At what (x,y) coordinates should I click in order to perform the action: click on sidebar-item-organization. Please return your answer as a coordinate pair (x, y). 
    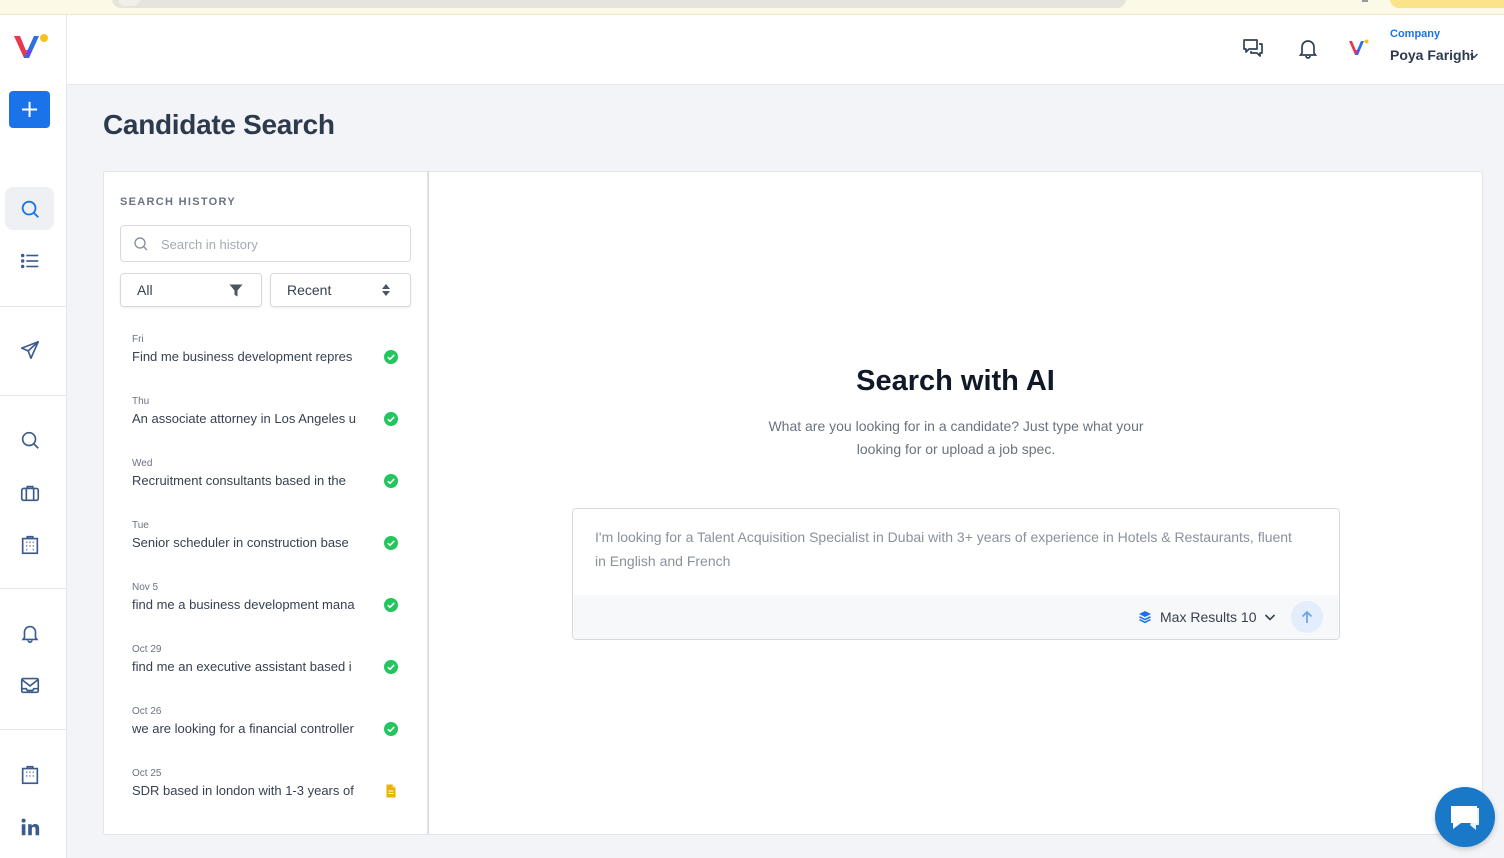
    Looking at the image, I should click on (29, 774).